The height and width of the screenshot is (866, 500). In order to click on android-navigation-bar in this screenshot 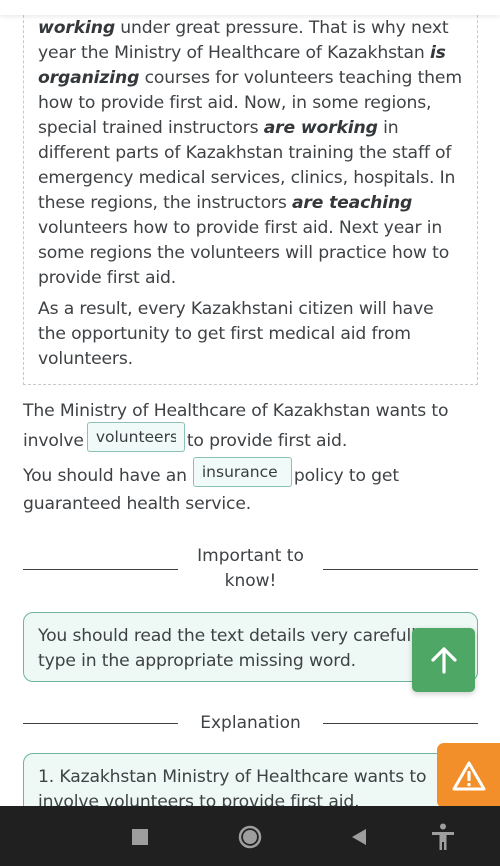, I will do `click(250, 836)`.